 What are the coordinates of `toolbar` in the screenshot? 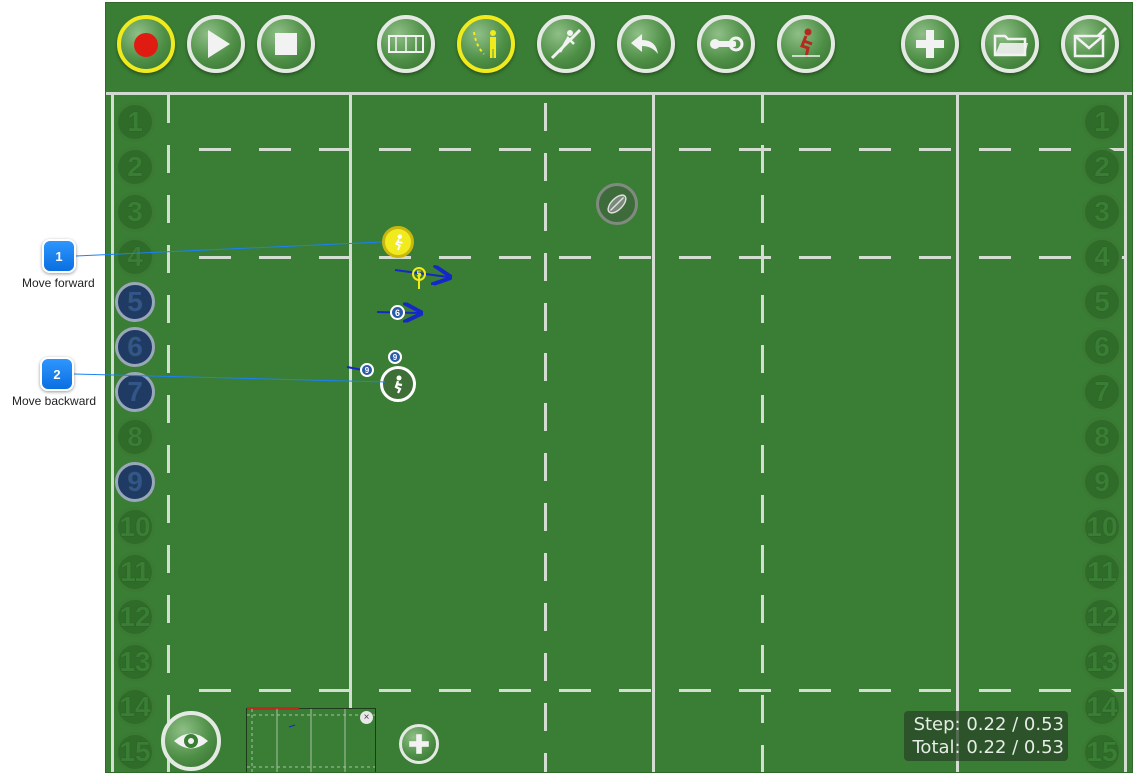 It's located at (619, 49).